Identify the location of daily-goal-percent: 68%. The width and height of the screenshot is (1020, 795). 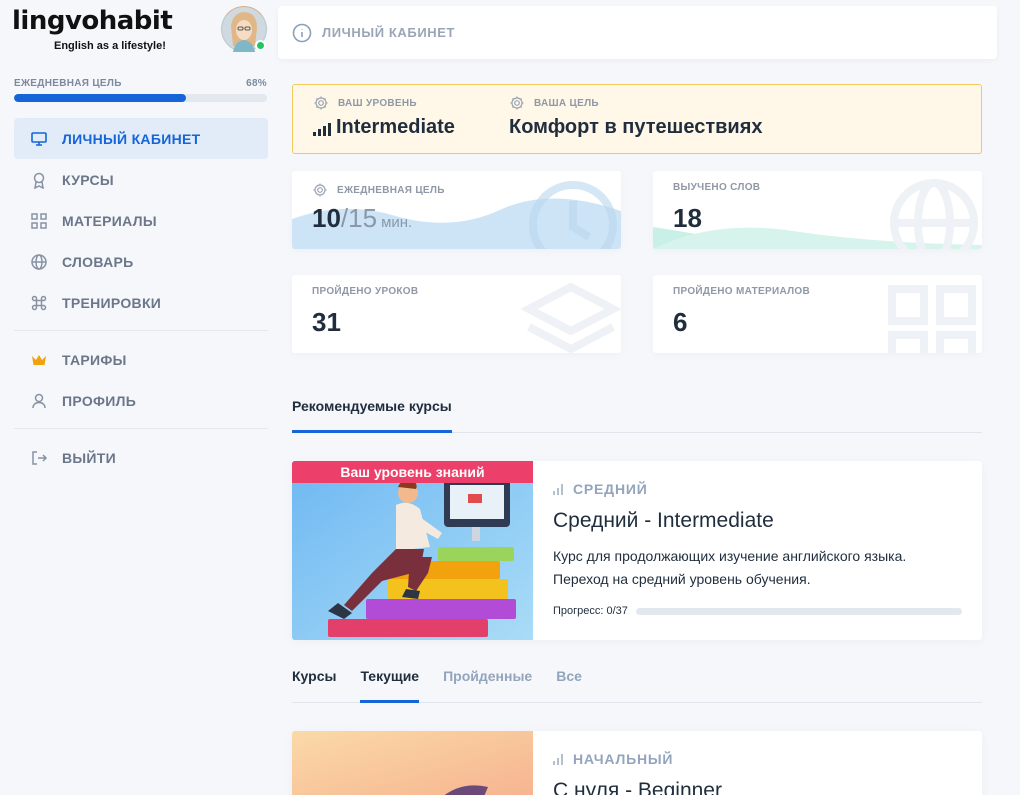
(256, 83).